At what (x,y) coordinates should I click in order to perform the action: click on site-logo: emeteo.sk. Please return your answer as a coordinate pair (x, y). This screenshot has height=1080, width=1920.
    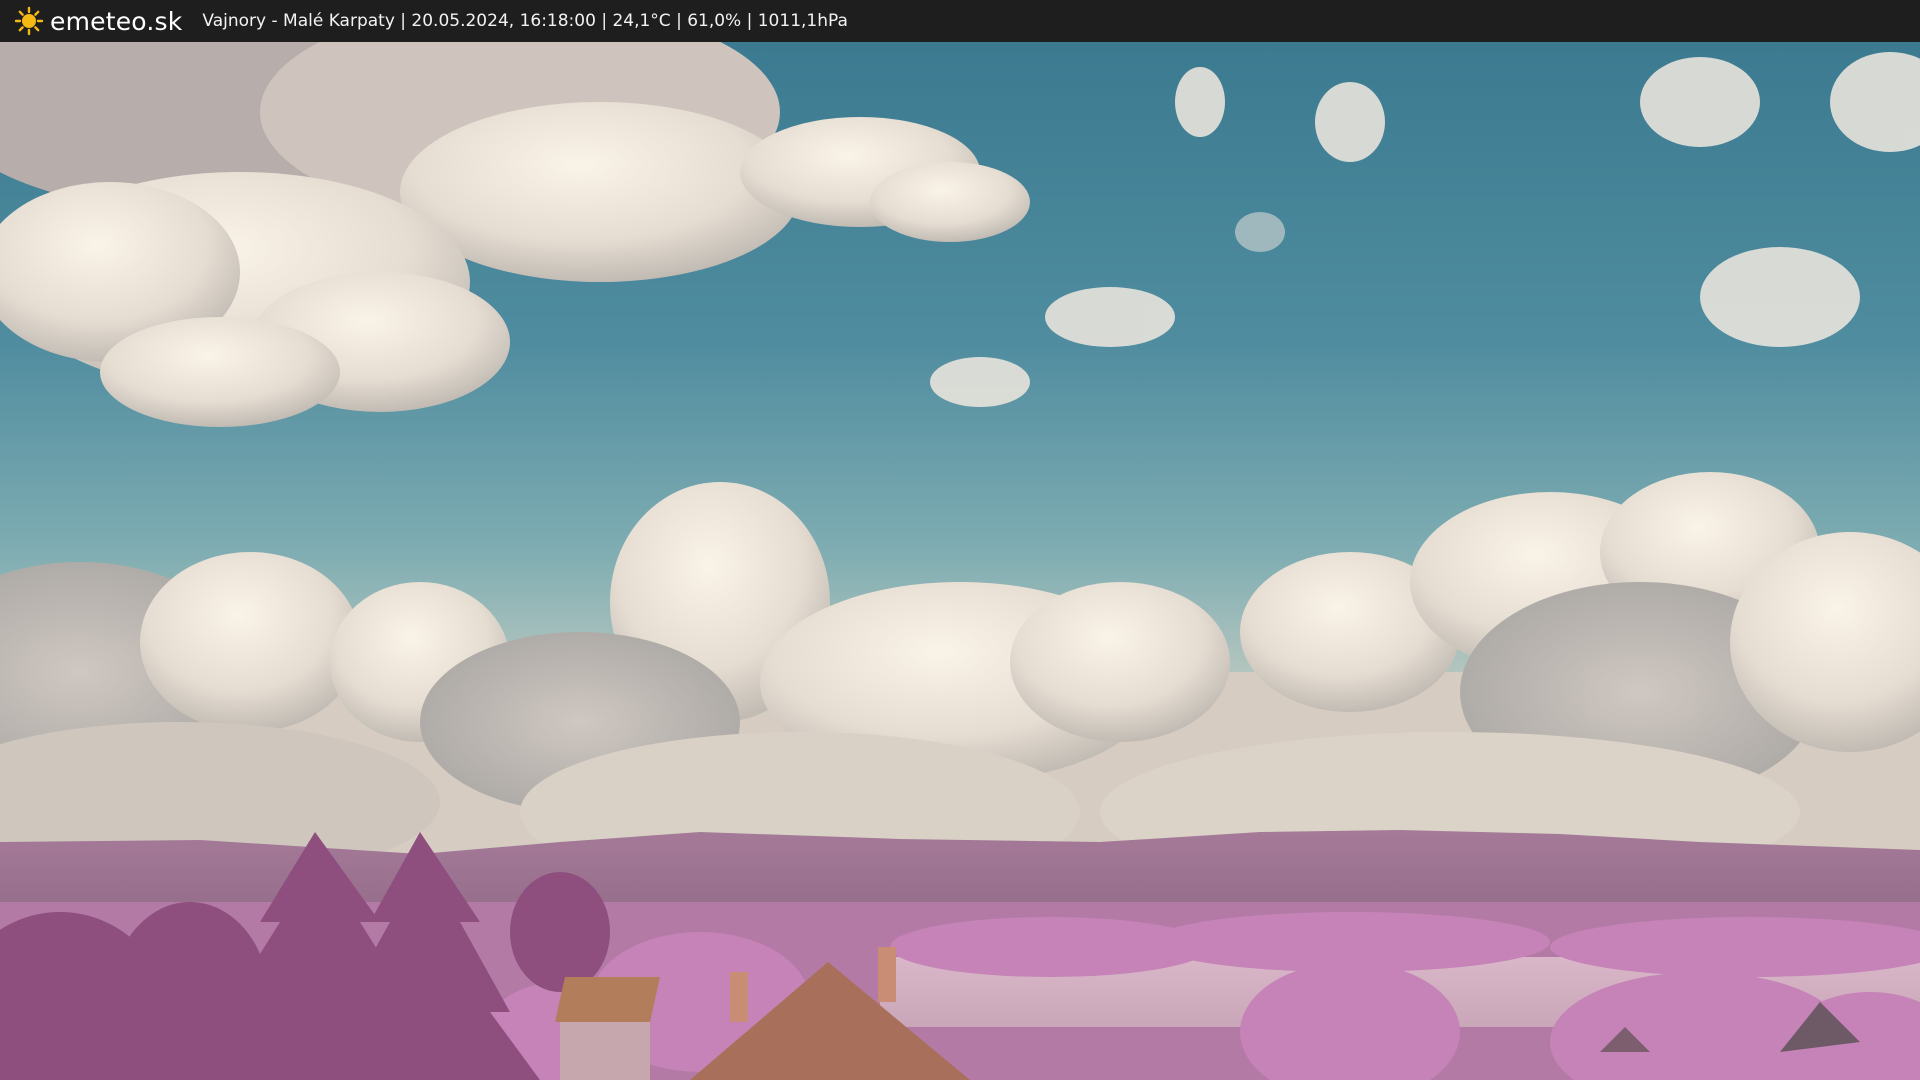
    Looking at the image, I should click on (98, 21).